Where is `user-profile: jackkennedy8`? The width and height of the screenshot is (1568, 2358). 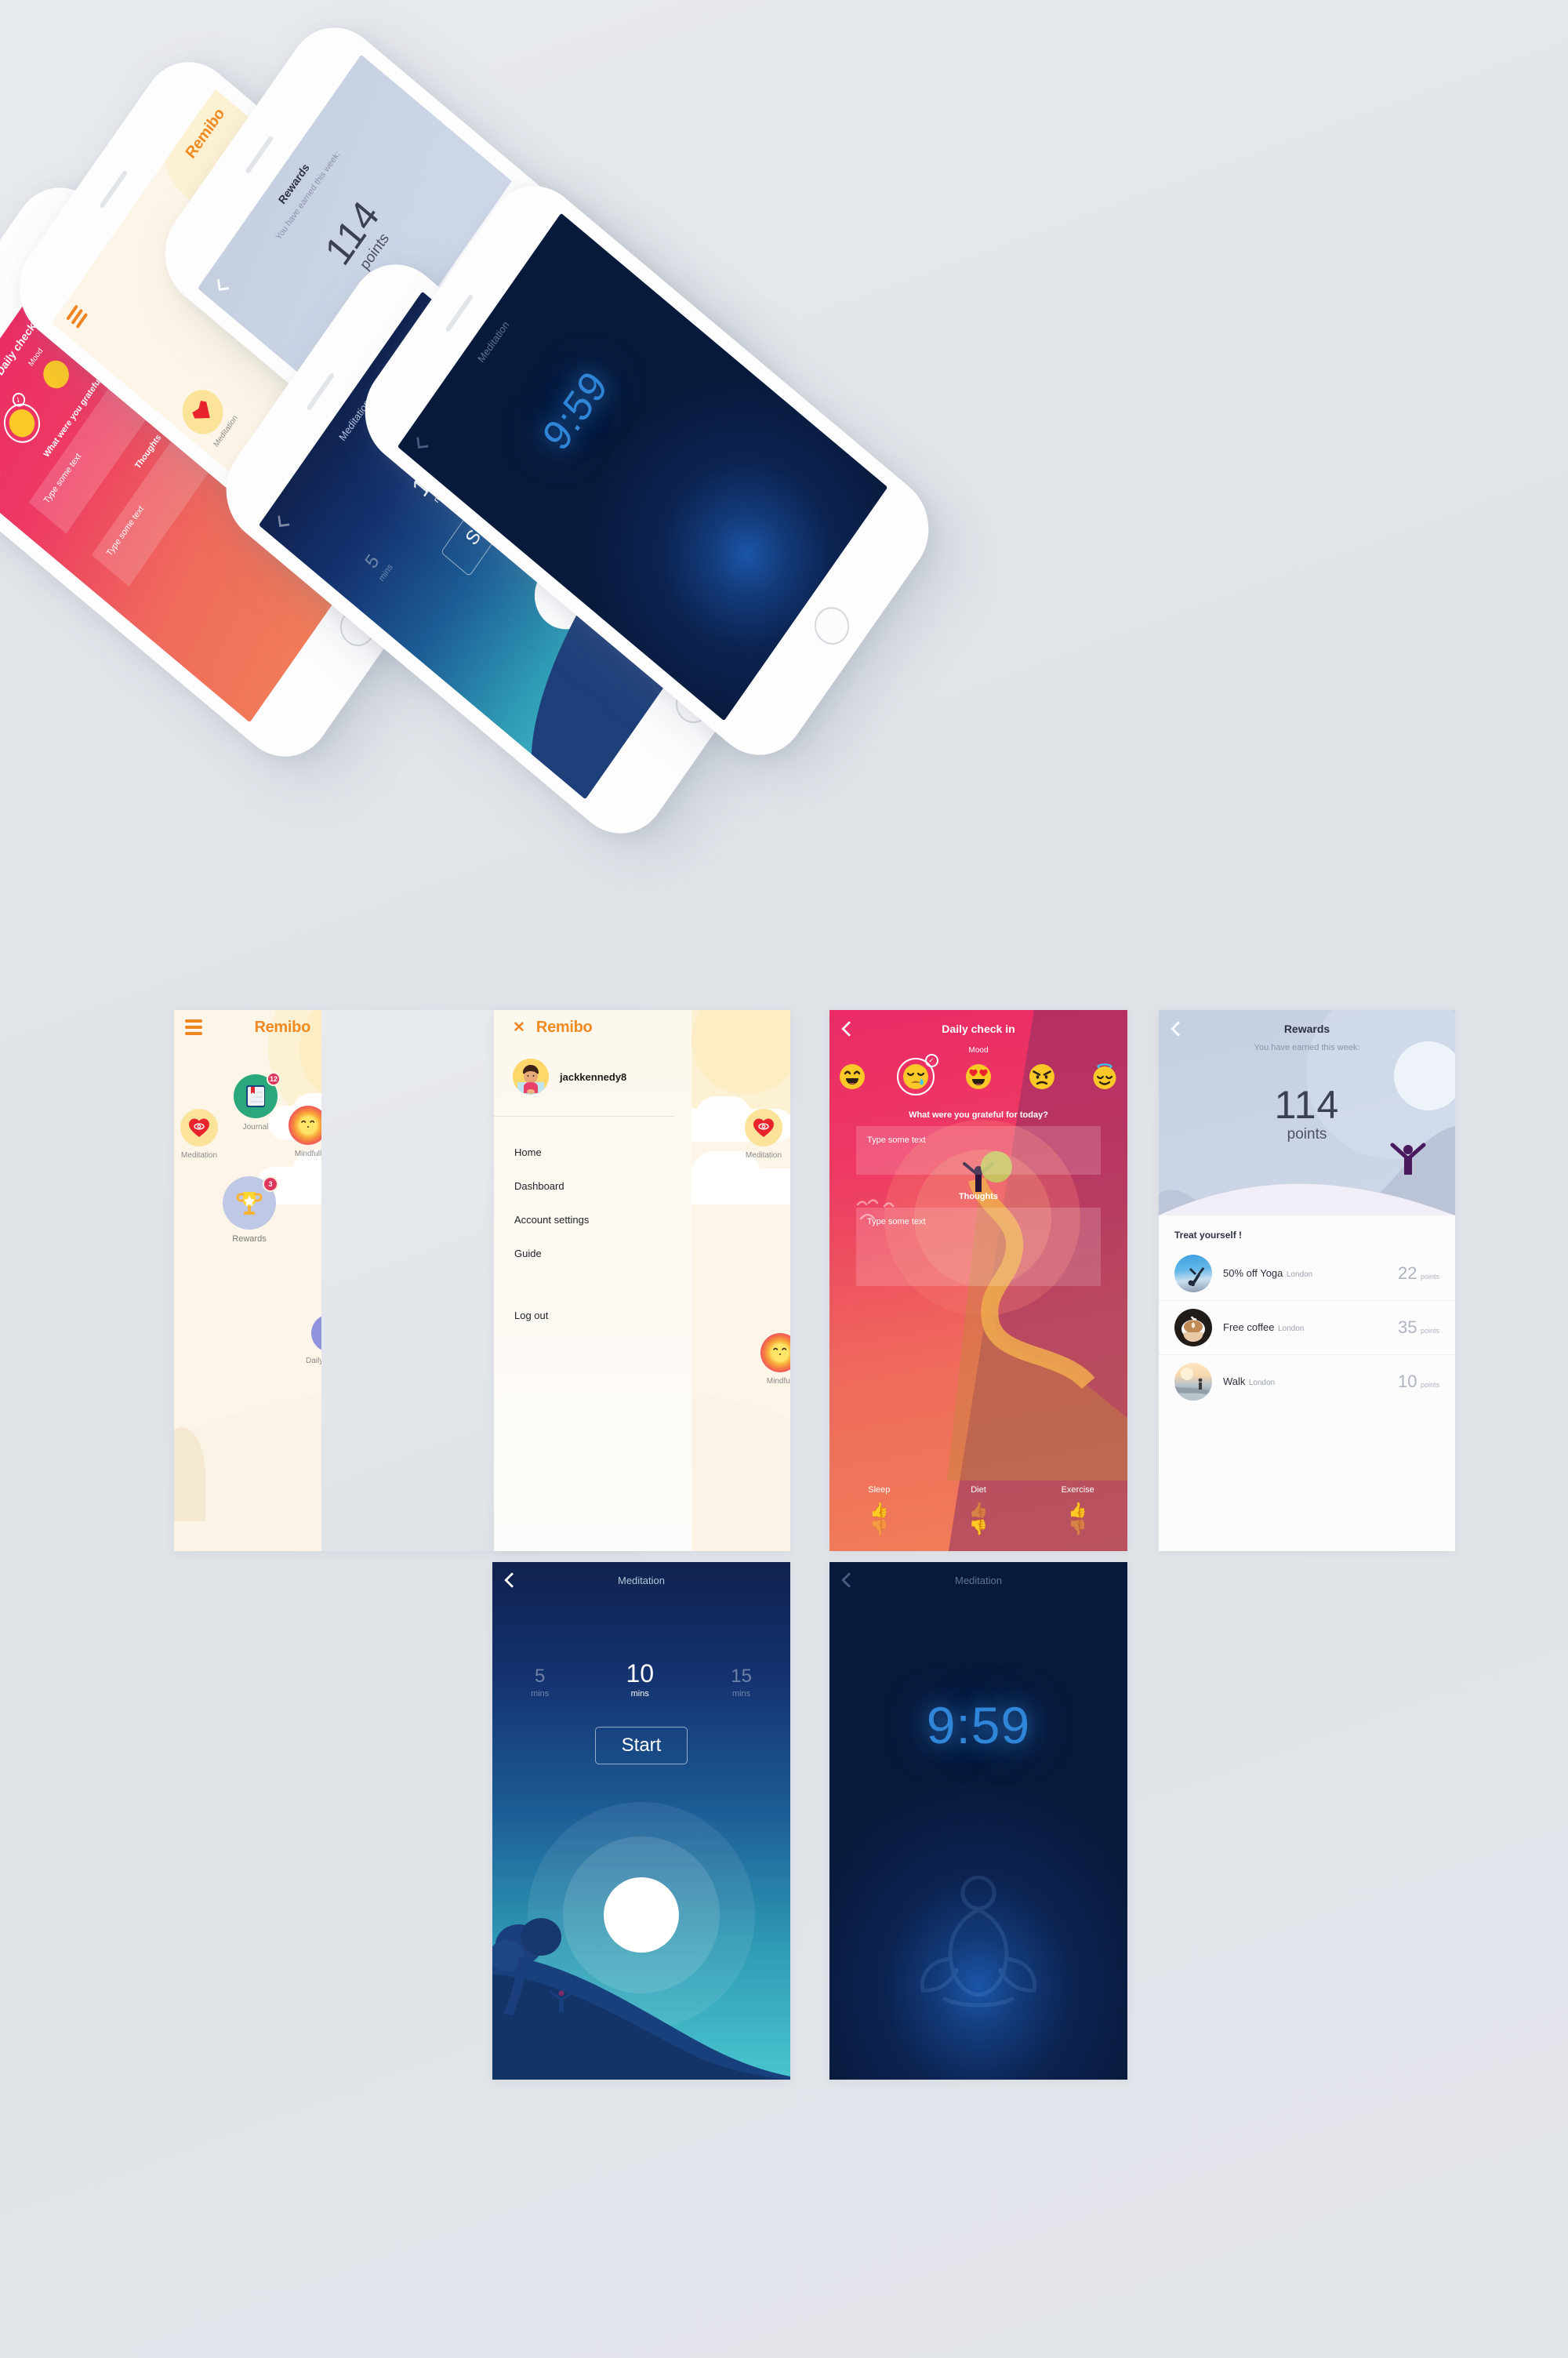
user-profile: jackkennedy8 is located at coordinates (594, 1077).